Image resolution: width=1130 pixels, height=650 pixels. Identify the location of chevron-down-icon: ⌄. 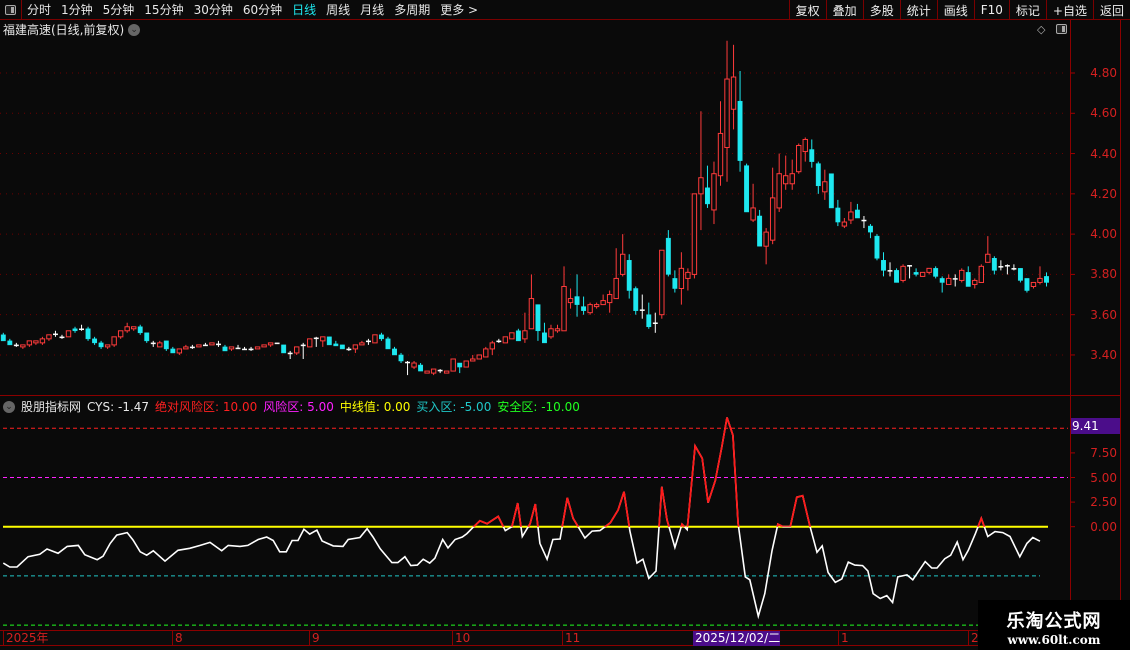
(9, 406).